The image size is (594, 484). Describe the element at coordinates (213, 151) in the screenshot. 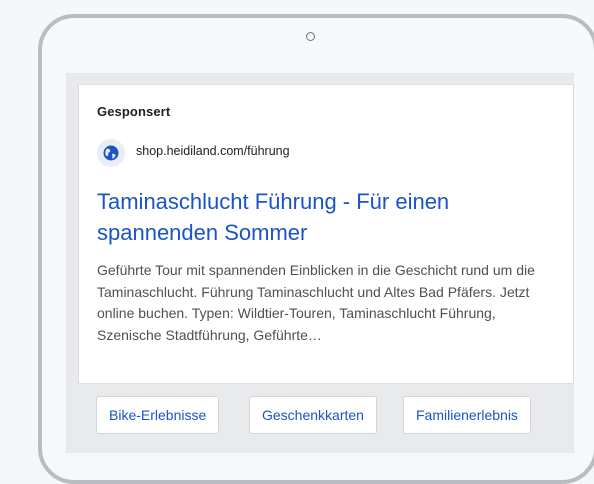

I see `display-url: shop.heidiland.com/führung` at that location.